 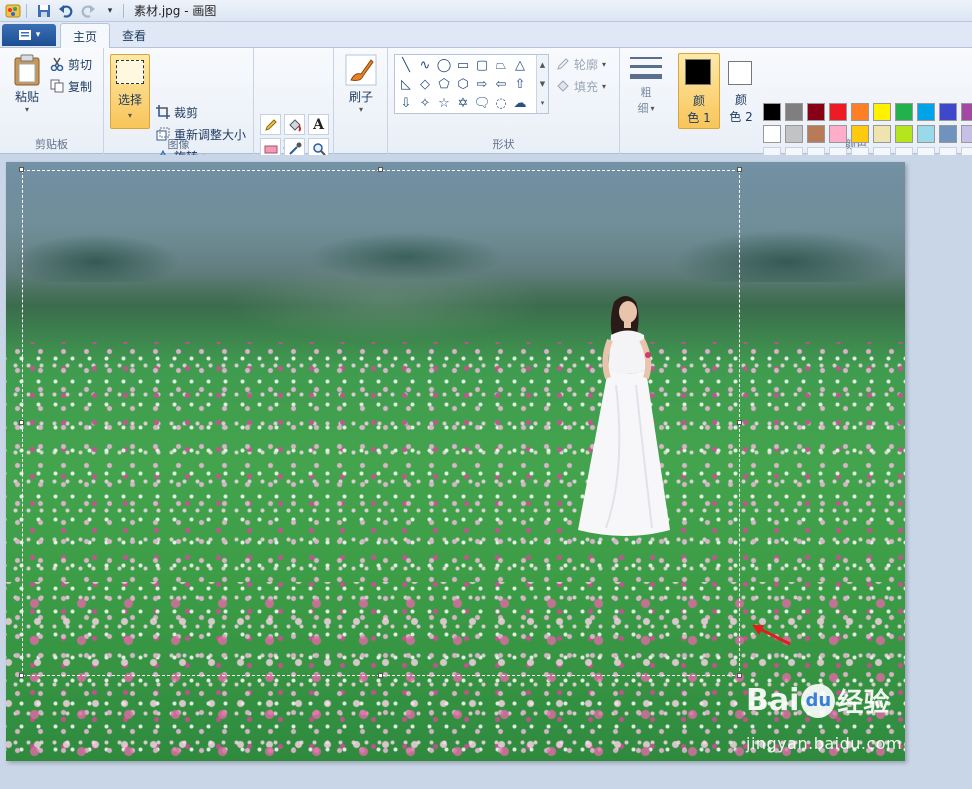 What do you see at coordinates (57, 86) in the screenshot?
I see `copy-icon` at bounding box center [57, 86].